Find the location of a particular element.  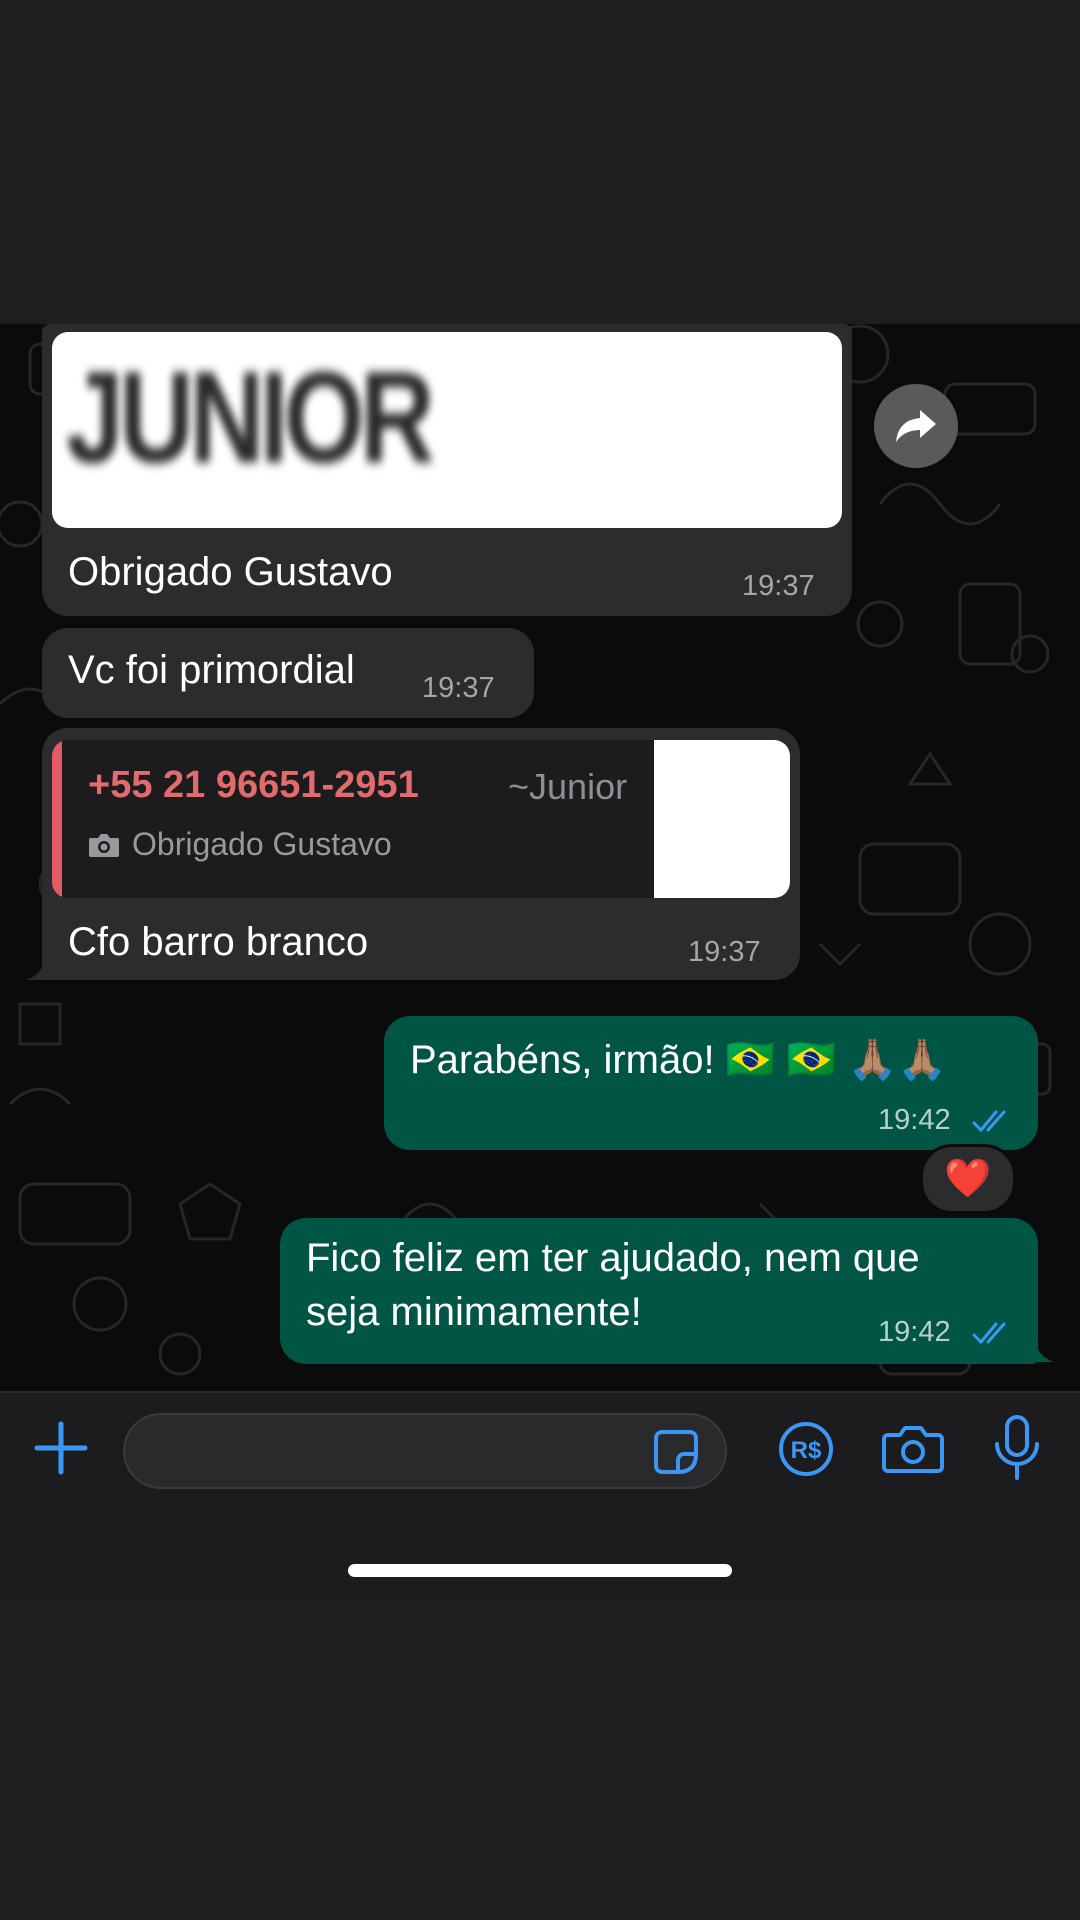

payment-button: R$ is located at coordinates (806, 1449).